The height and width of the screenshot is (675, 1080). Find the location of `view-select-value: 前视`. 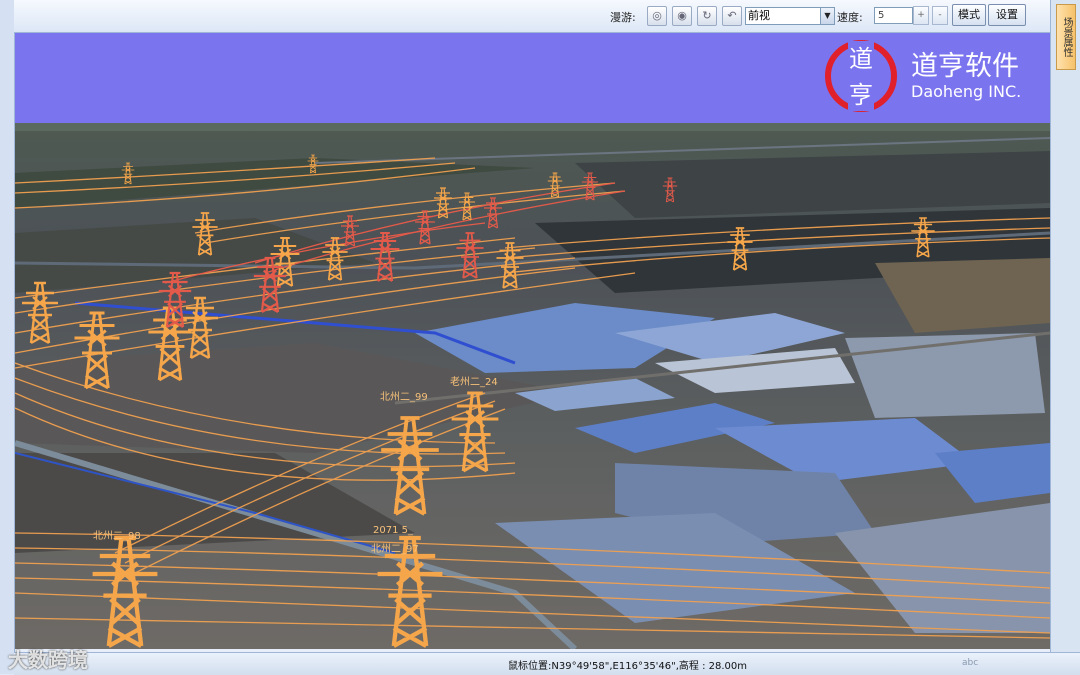

view-select-value: 前视 is located at coordinates (759, 15).